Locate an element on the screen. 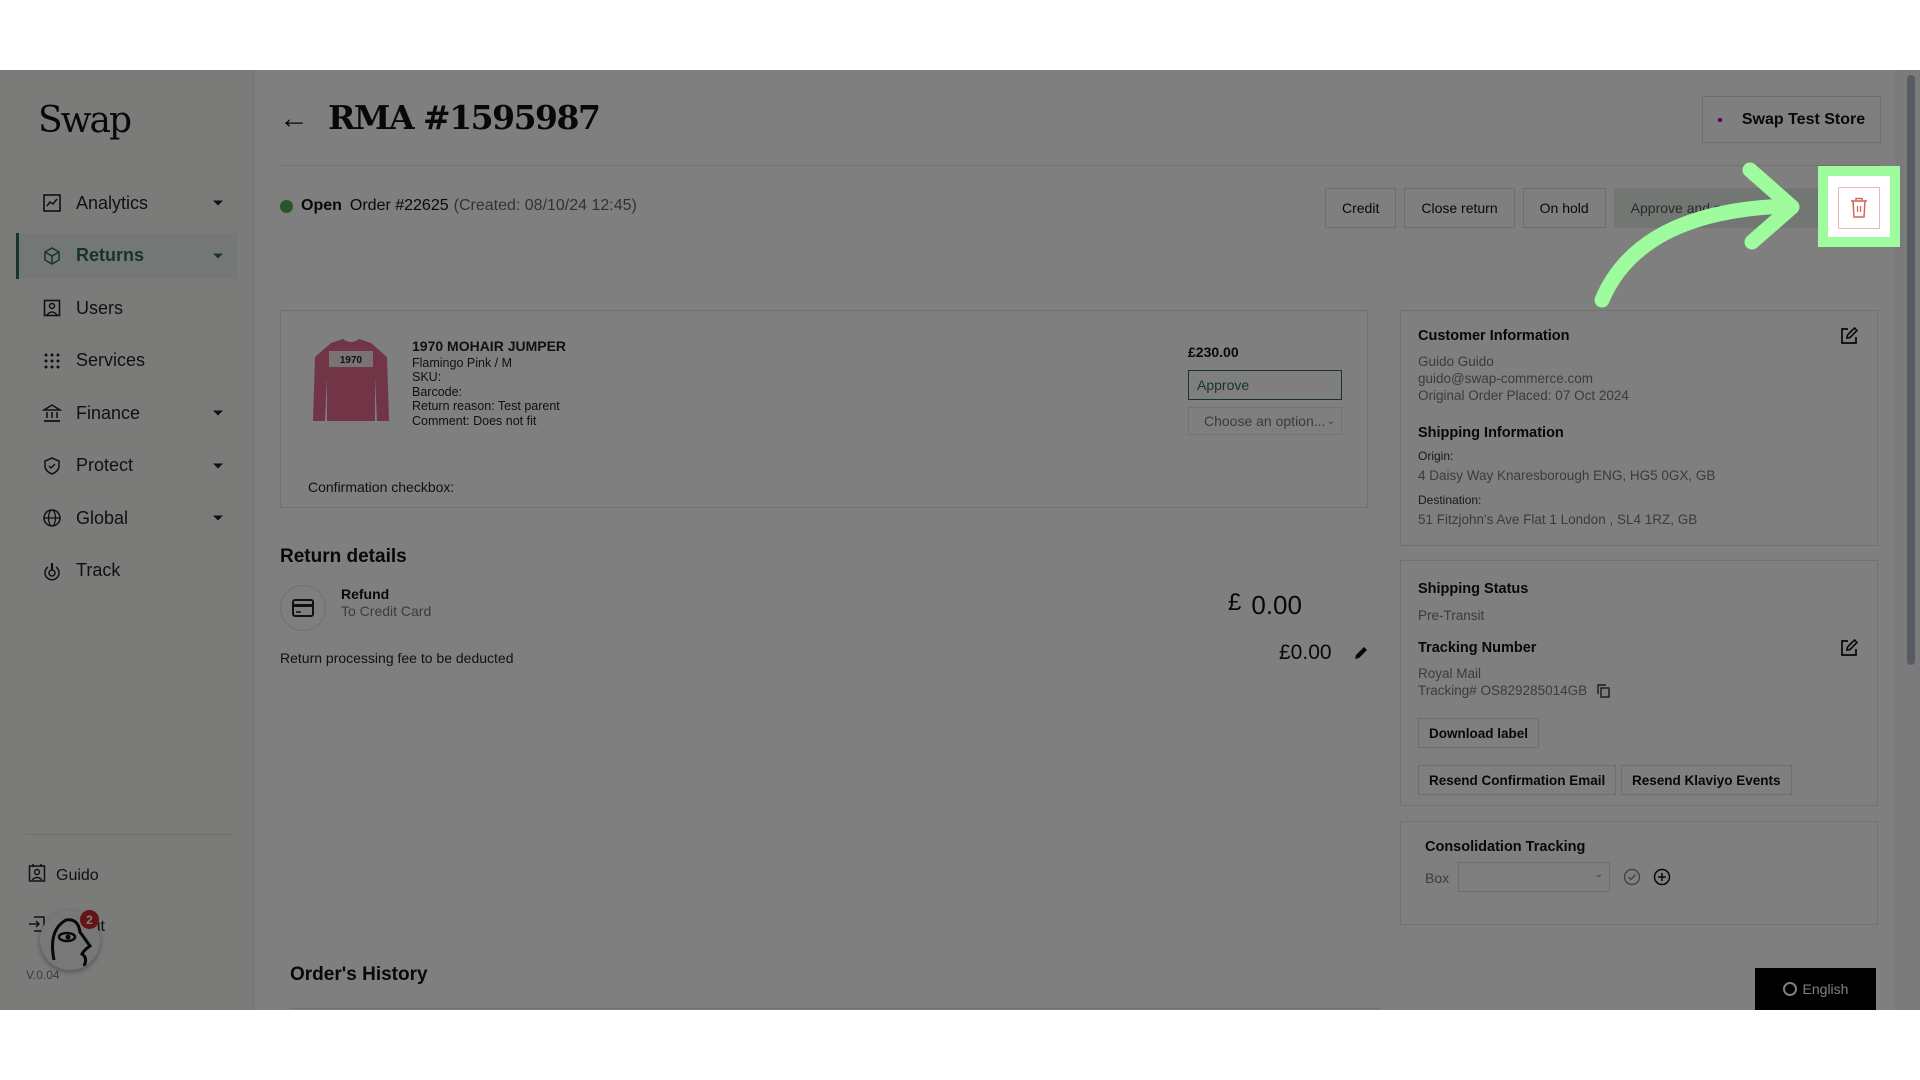 This screenshot has height=1080, width=1920. edit-customer-icon is located at coordinates (1849, 338).